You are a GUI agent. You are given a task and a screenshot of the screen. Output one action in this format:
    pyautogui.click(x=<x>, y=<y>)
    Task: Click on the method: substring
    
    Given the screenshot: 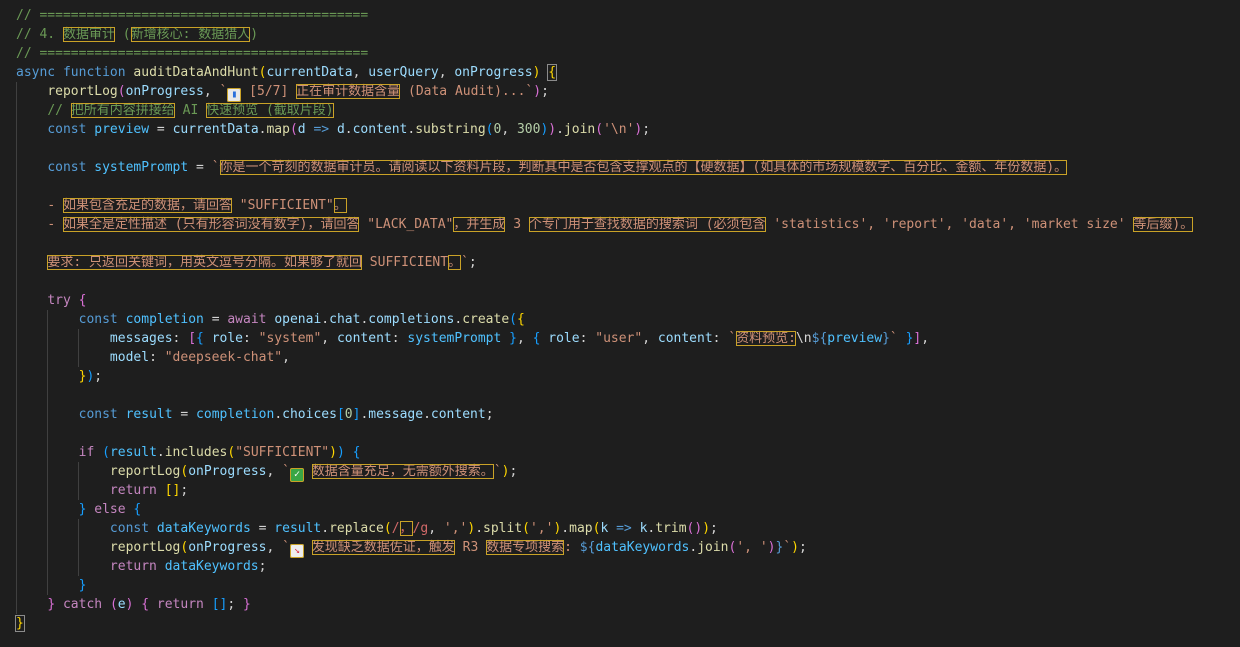 What is the action you would take?
    pyautogui.click(x=450, y=129)
    